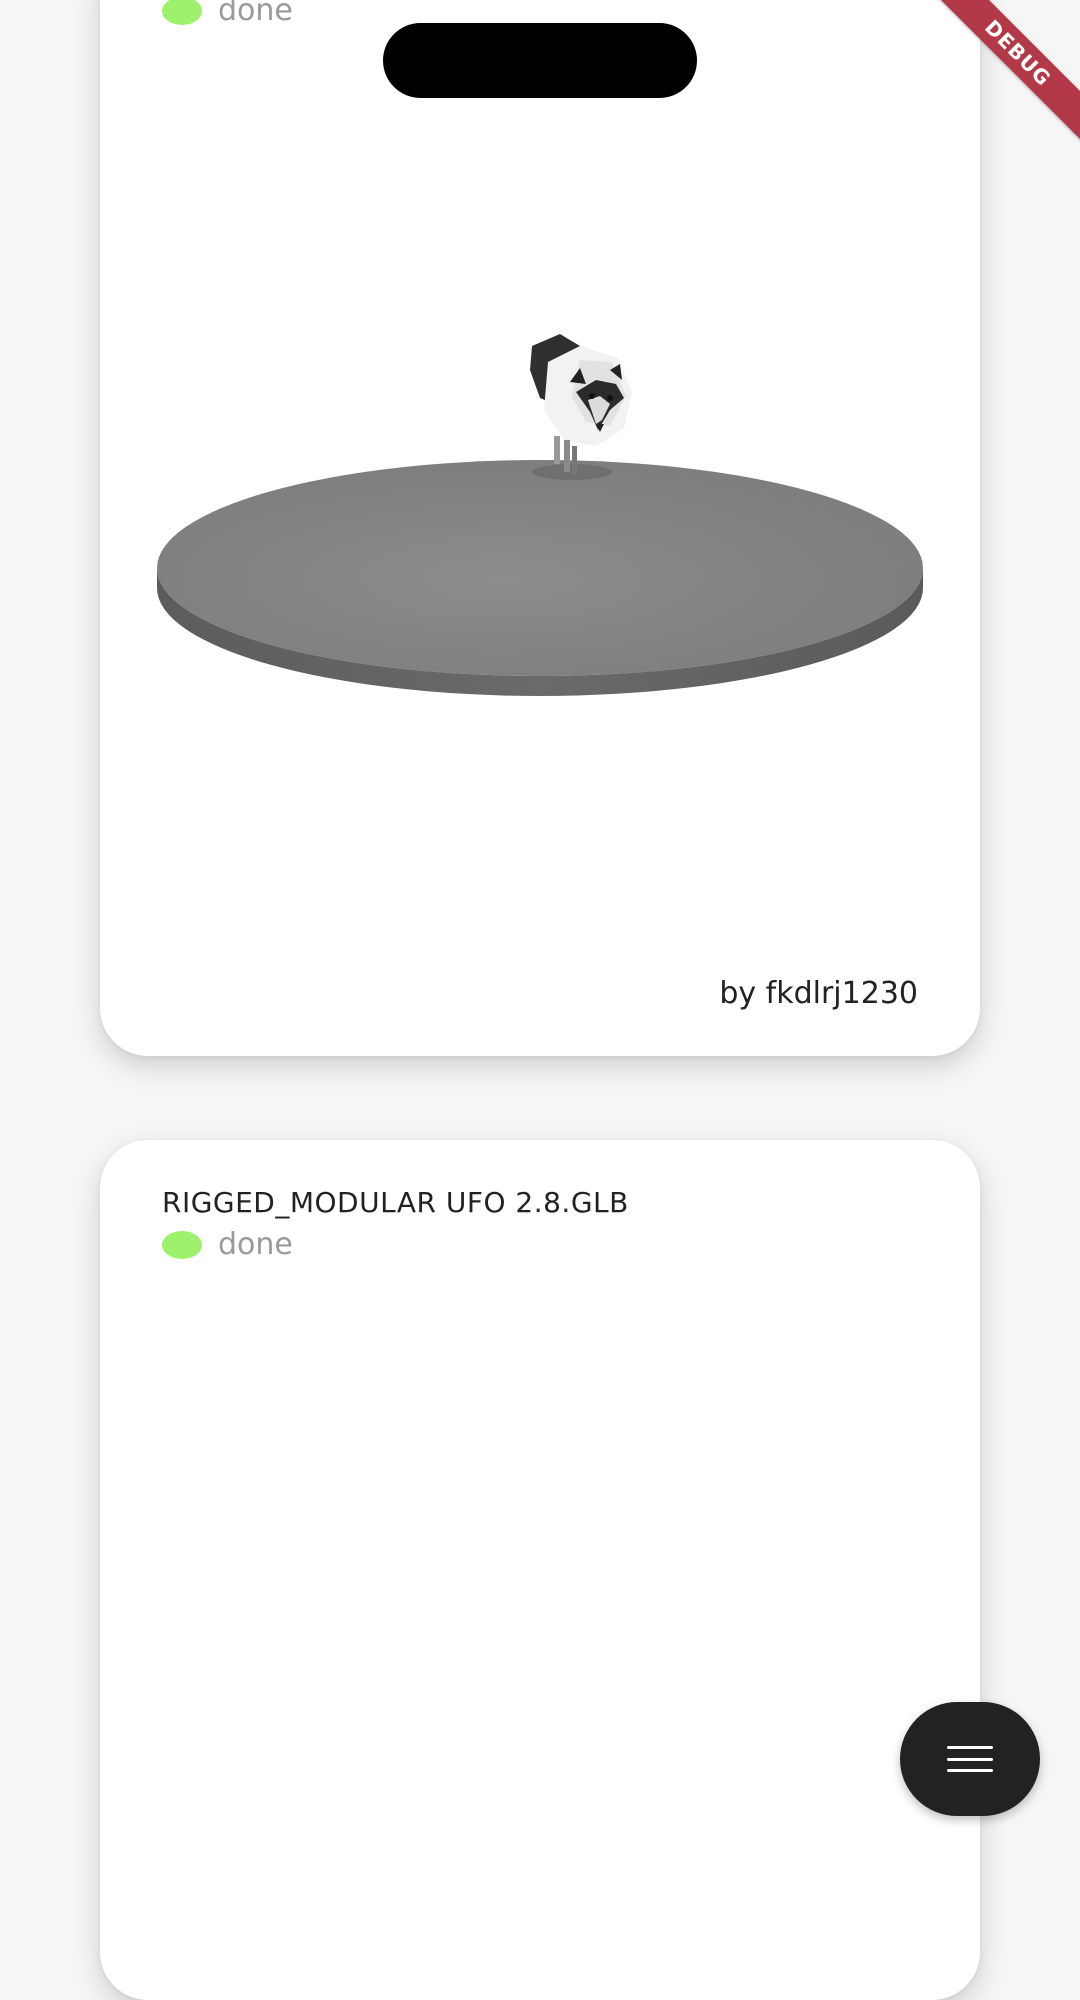 Image resolution: width=1080 pixels, height=2000 pixels. I want to click on menu-button, so click(970, 1759).